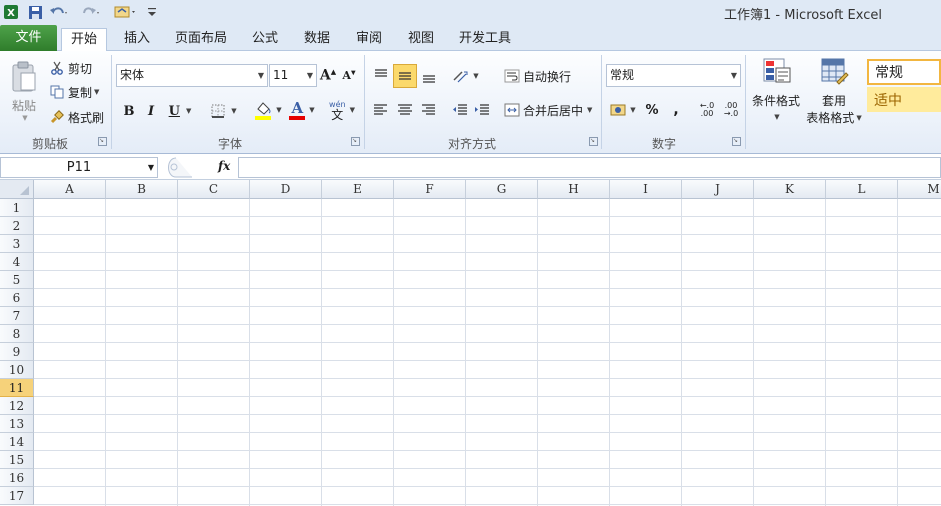 Image resolution: width=941 pixels, height=506 pixels. What do you see at coordinates (17, 352) in the screenshot?
I see `row-header: 9` at bounding box center [17, 352].